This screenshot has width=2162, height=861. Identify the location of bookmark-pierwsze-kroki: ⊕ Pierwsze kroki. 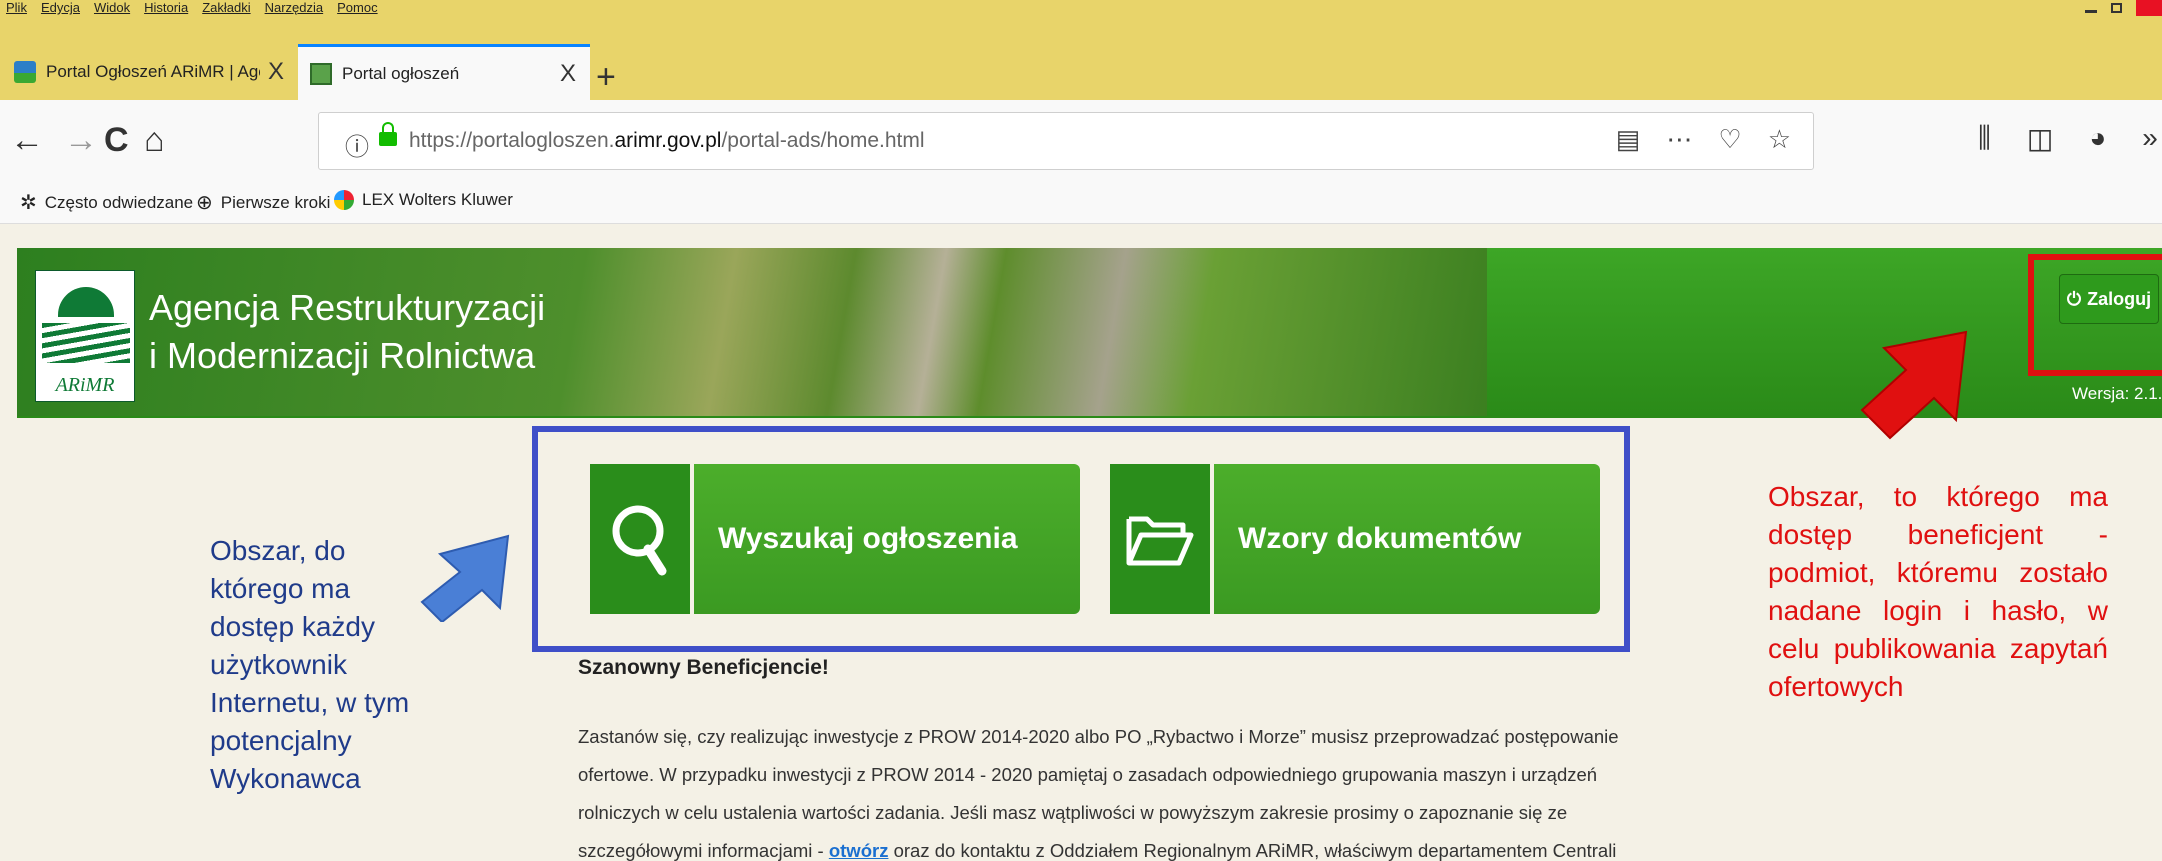
(263, 202).